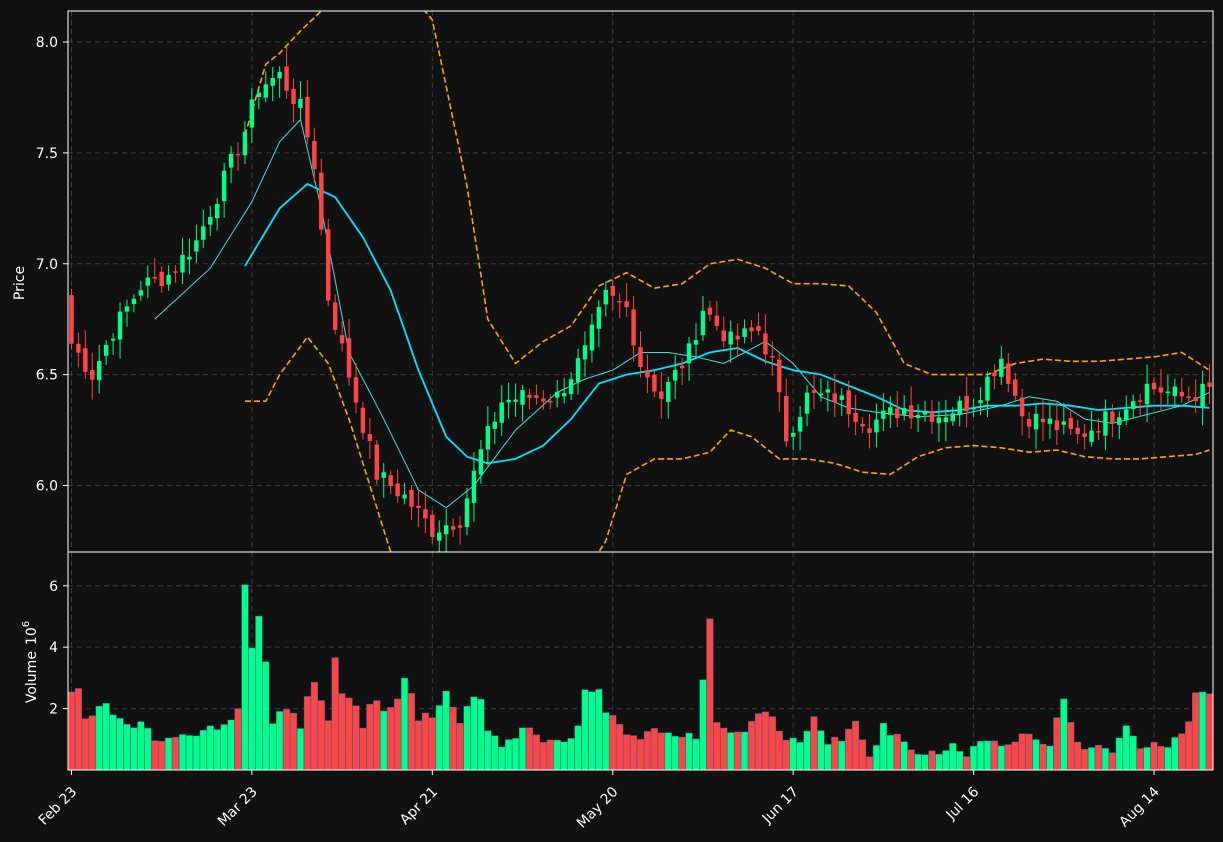 This screenshot has width=1223, height=842. Describe the element at coordinates (53, 587) in the screenshot. I see `volume-y-tick-label: 6` at that location.